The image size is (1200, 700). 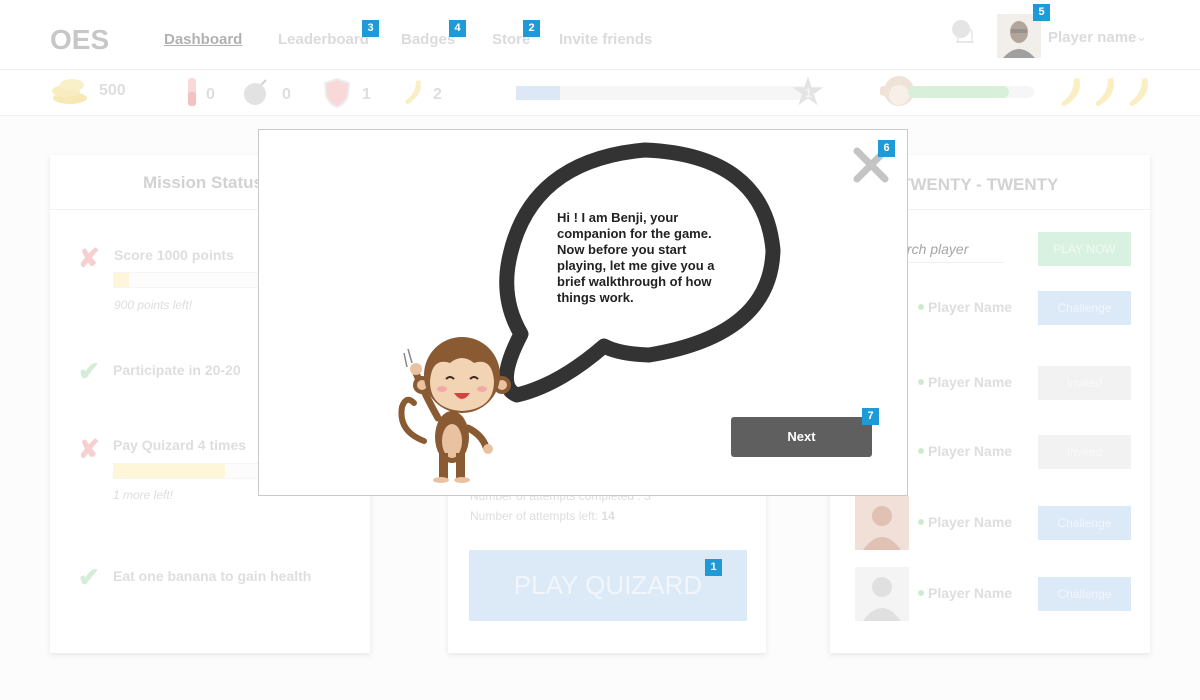 I want to click on monkey-mascot-image, so click(x=454, y=410).